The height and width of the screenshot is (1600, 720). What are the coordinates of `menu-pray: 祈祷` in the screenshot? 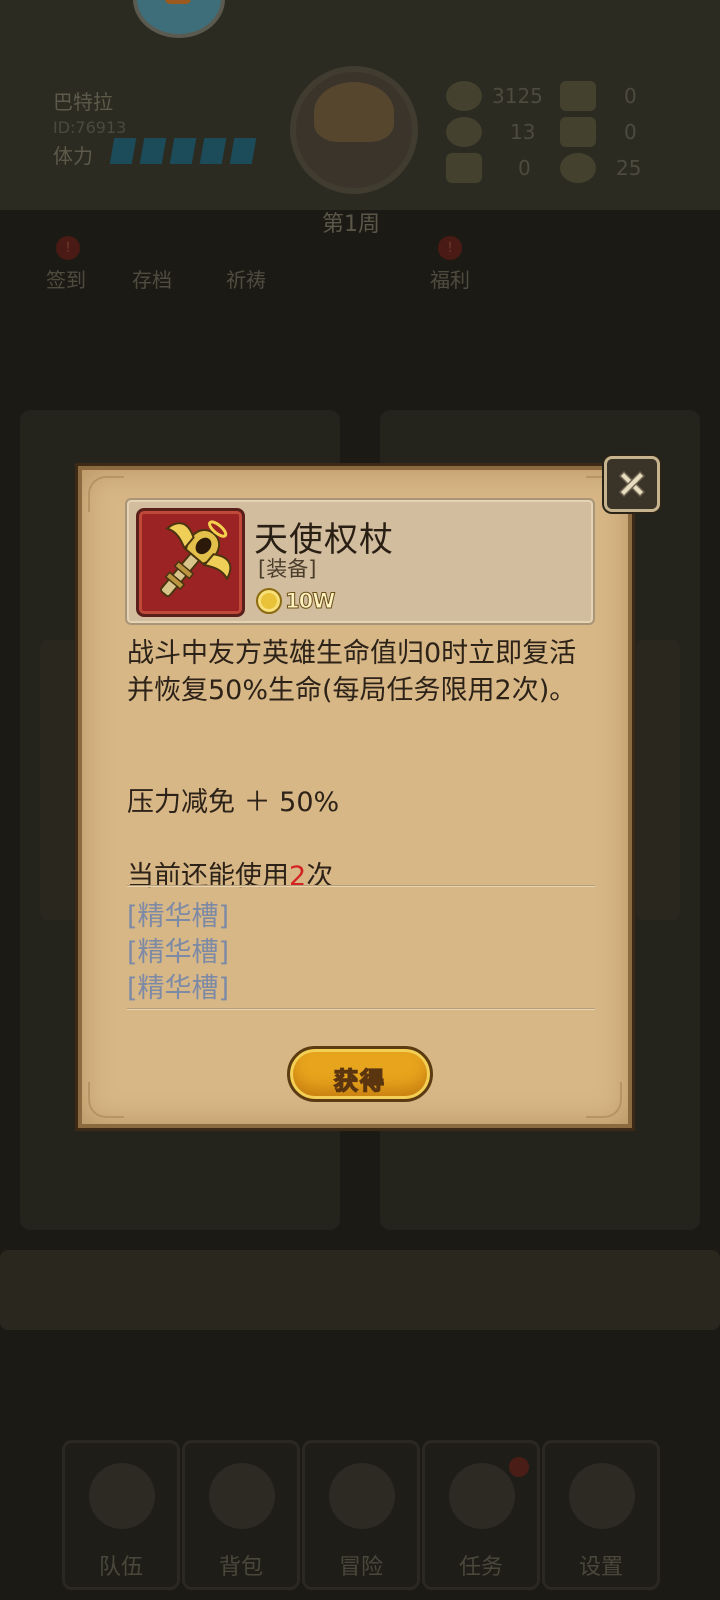 It's located at (246, 278).